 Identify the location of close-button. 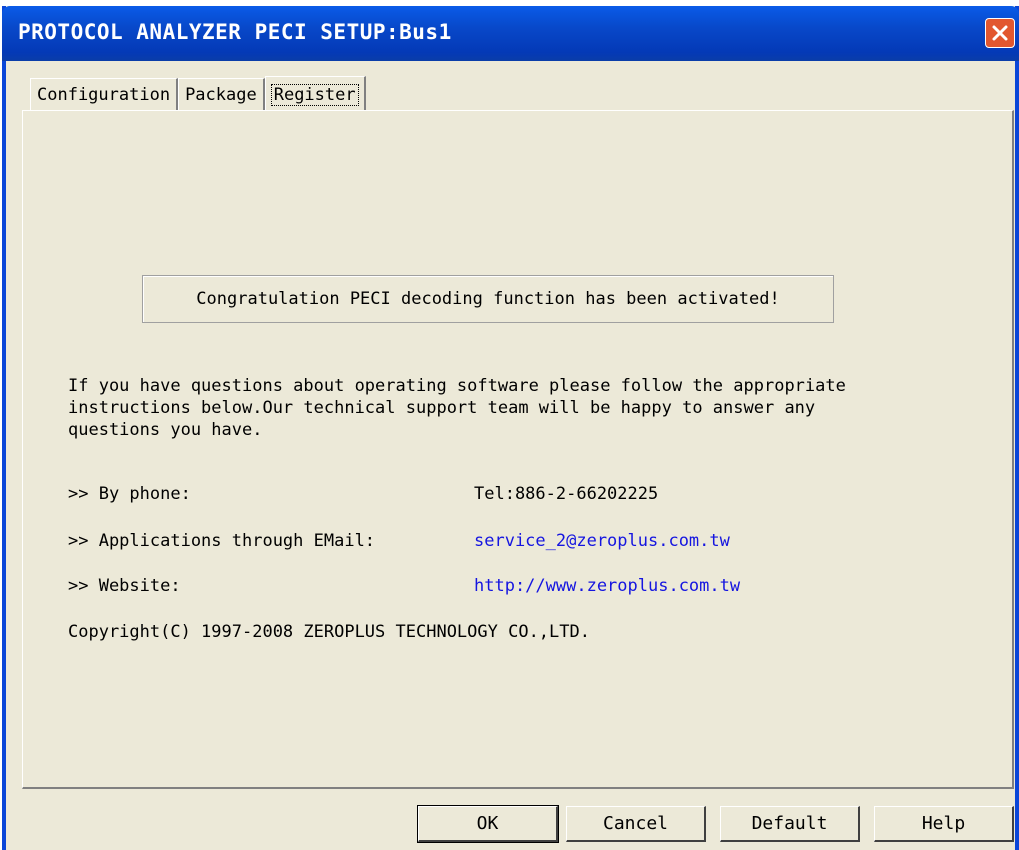
(1000, 33).